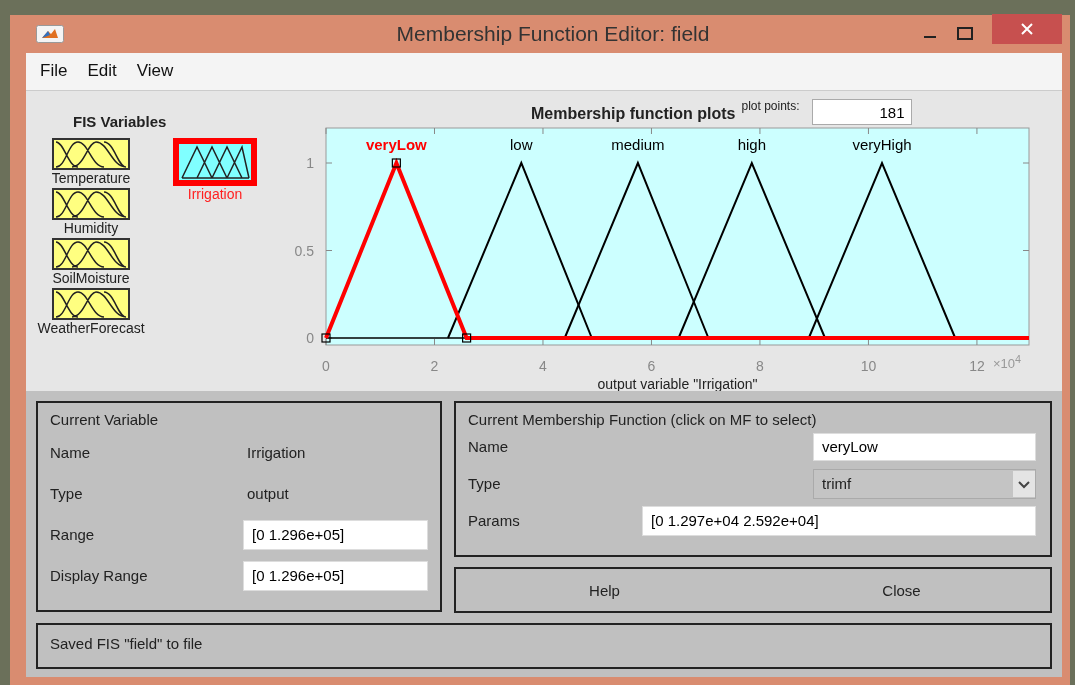  I want to click on plot-points-field: 181, so click(861, 112).